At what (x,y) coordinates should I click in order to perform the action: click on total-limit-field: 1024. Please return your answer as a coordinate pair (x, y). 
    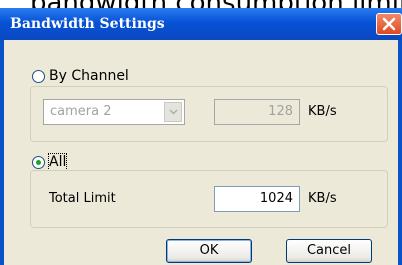
    Looking at the image, I should click on (257, 199).